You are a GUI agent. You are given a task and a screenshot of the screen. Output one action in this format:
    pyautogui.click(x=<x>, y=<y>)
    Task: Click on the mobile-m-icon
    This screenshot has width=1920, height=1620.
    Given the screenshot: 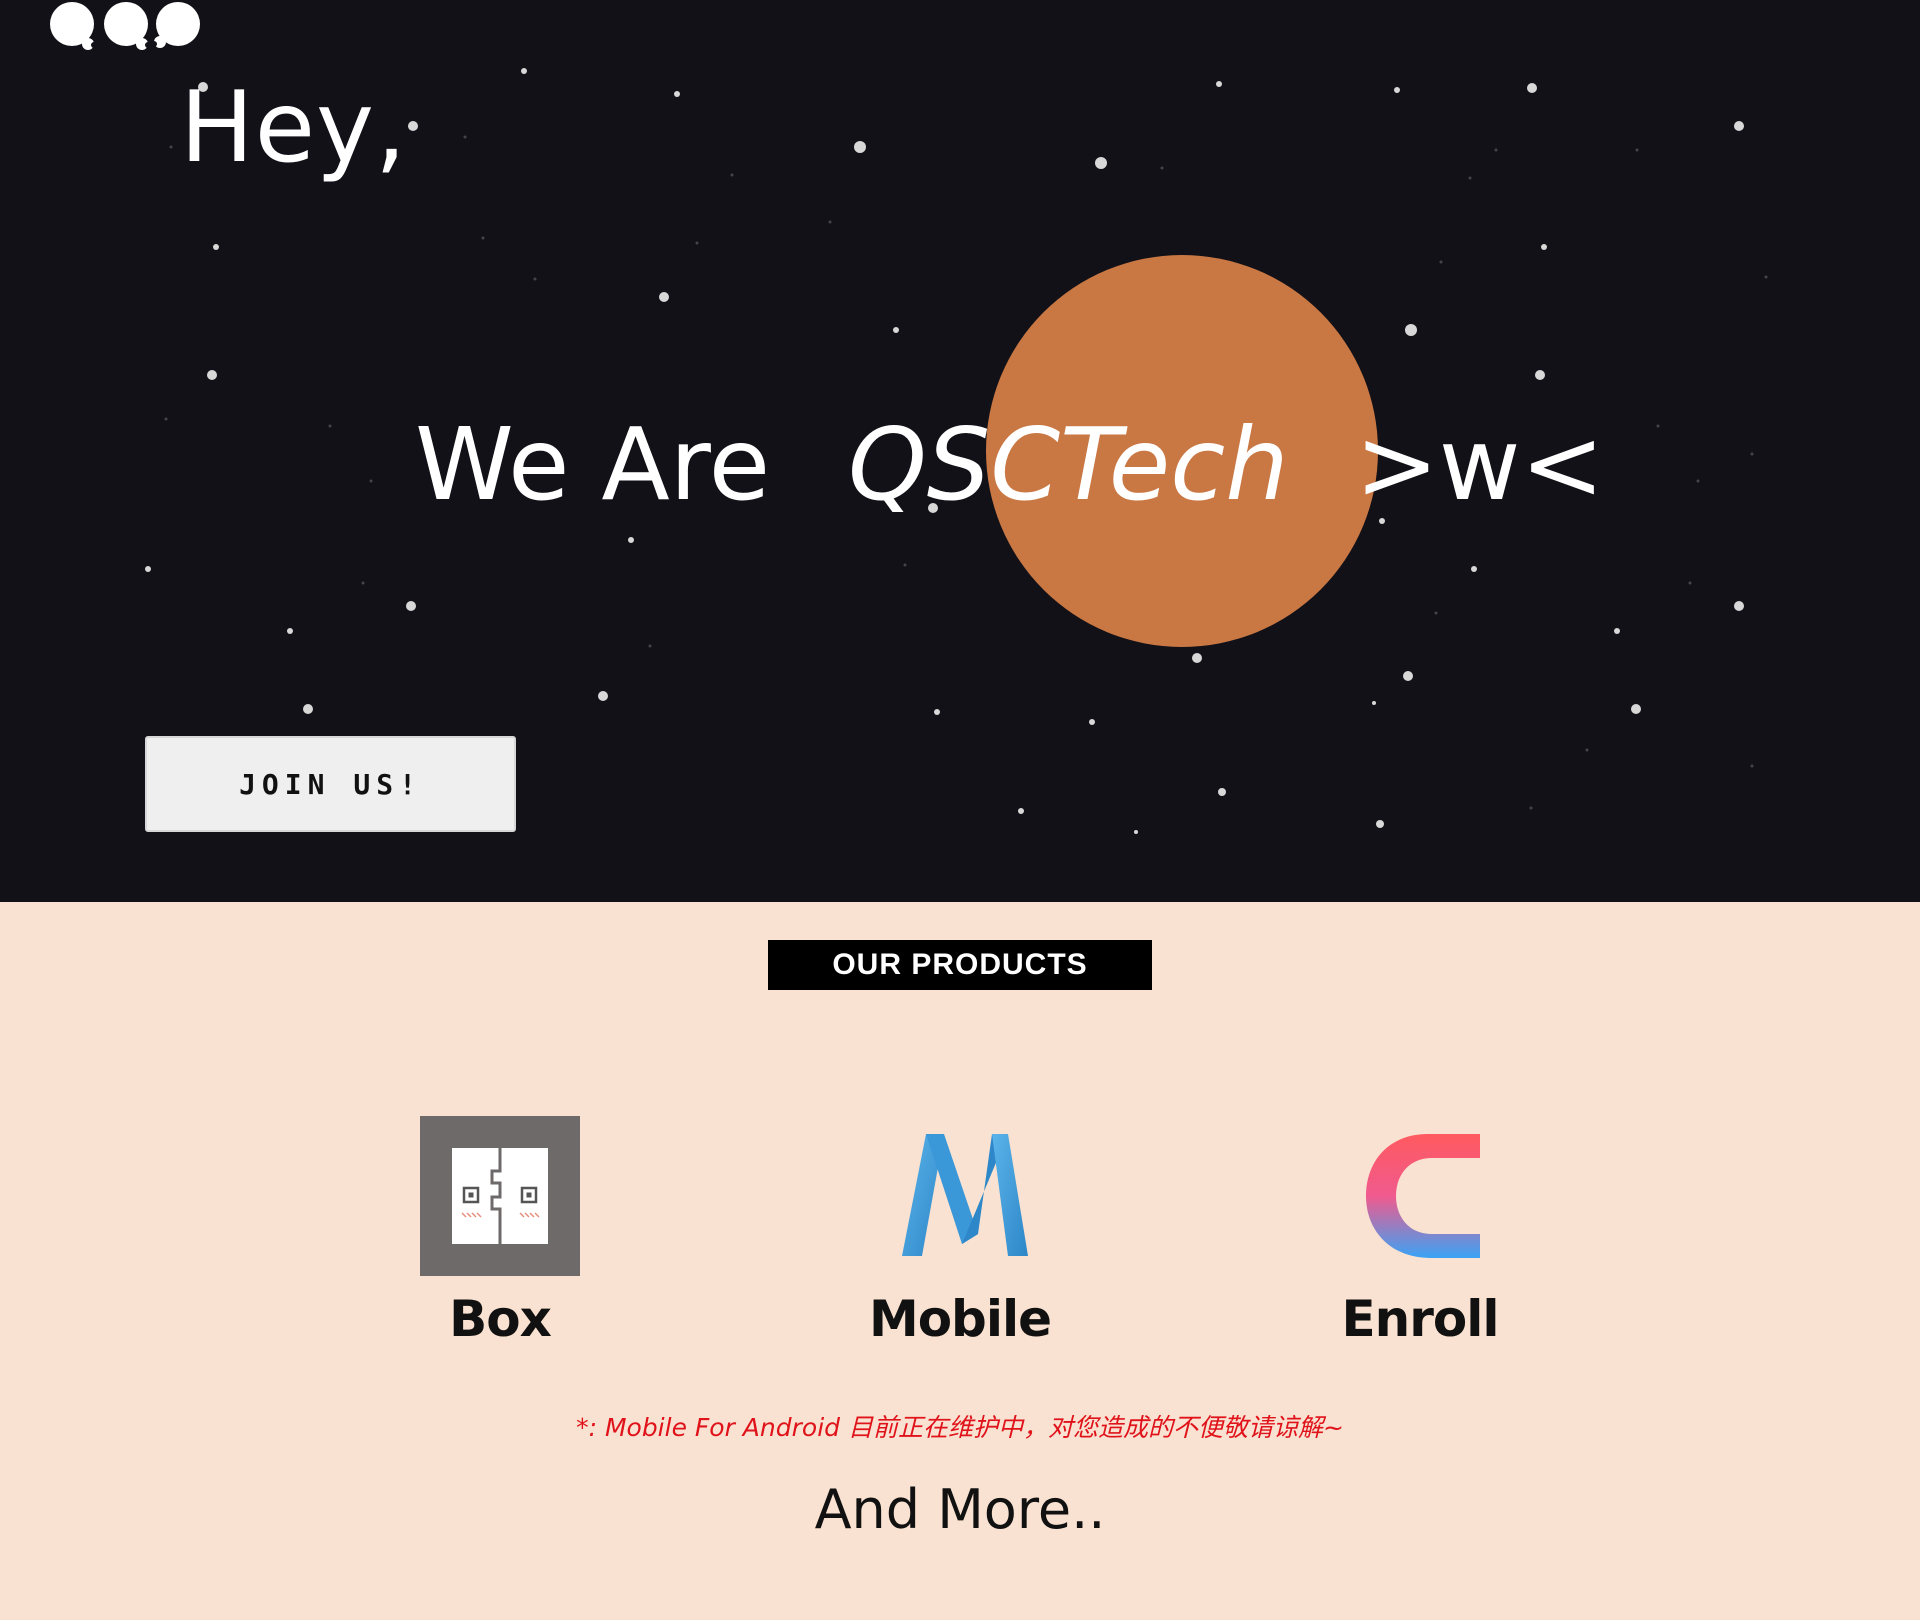 What is the action you would take?
    pyautogui.click(x=960, y=1196)
    